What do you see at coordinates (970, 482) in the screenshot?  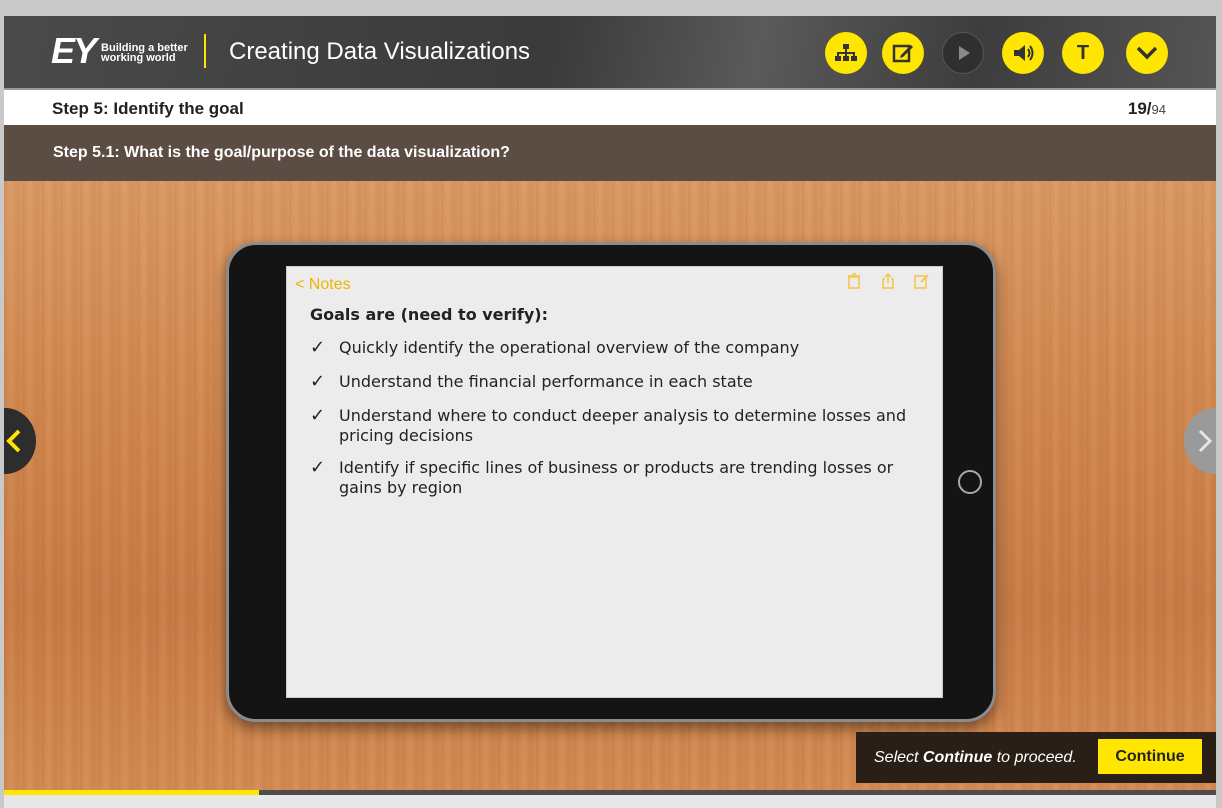 I see `tablet-home-button` at bounding box center [970, 482].